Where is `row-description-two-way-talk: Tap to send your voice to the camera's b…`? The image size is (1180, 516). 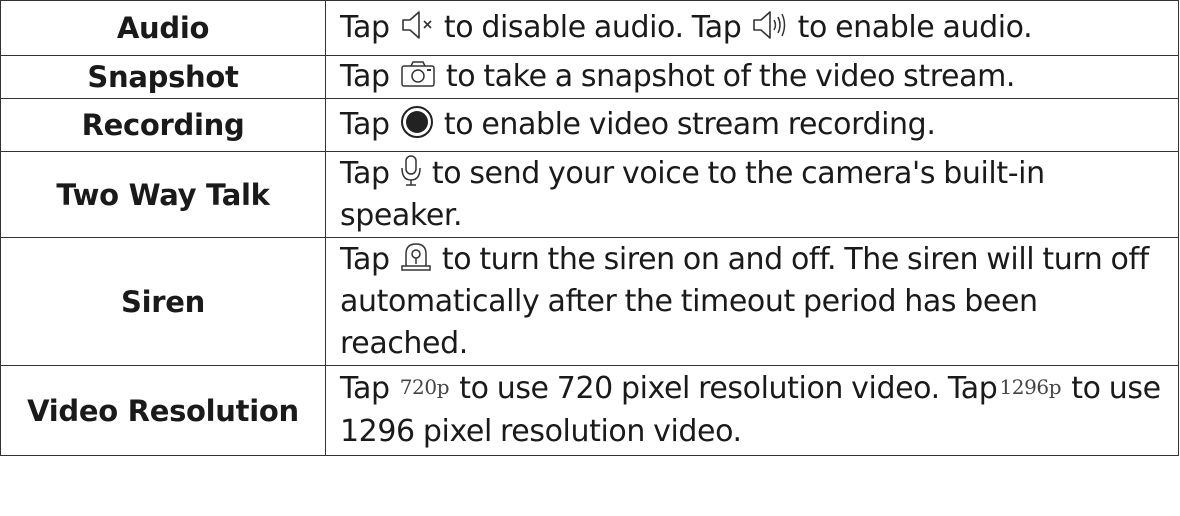 row-description-two-way-talk: Tap to send your voice to the camera's b… is located at coordinates (752, 194).